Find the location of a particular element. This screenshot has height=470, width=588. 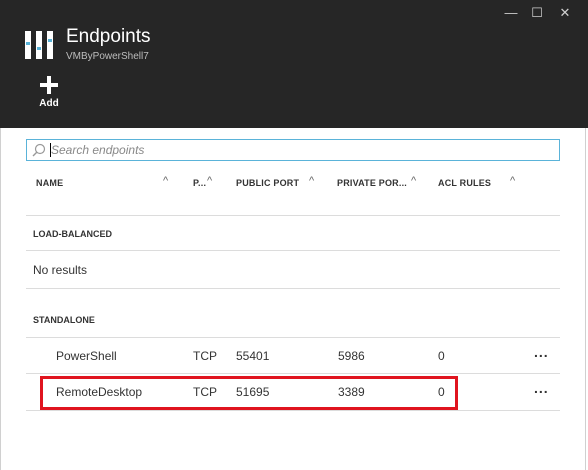

endpoints-app-icon is located at coordinates (39, 45).